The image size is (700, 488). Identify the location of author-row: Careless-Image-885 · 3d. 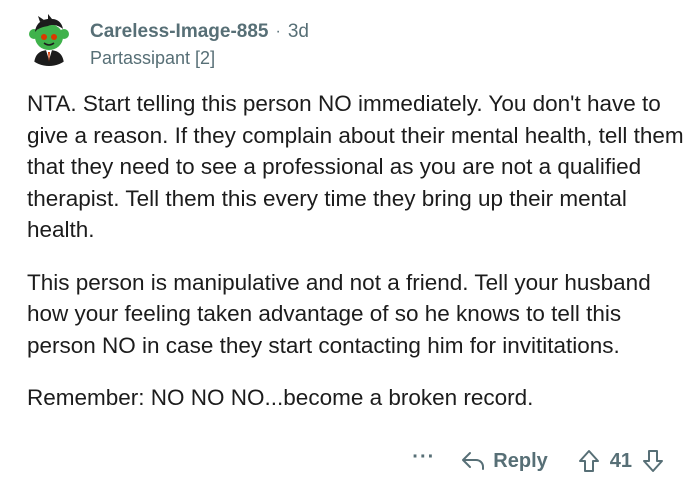
(199, 32).